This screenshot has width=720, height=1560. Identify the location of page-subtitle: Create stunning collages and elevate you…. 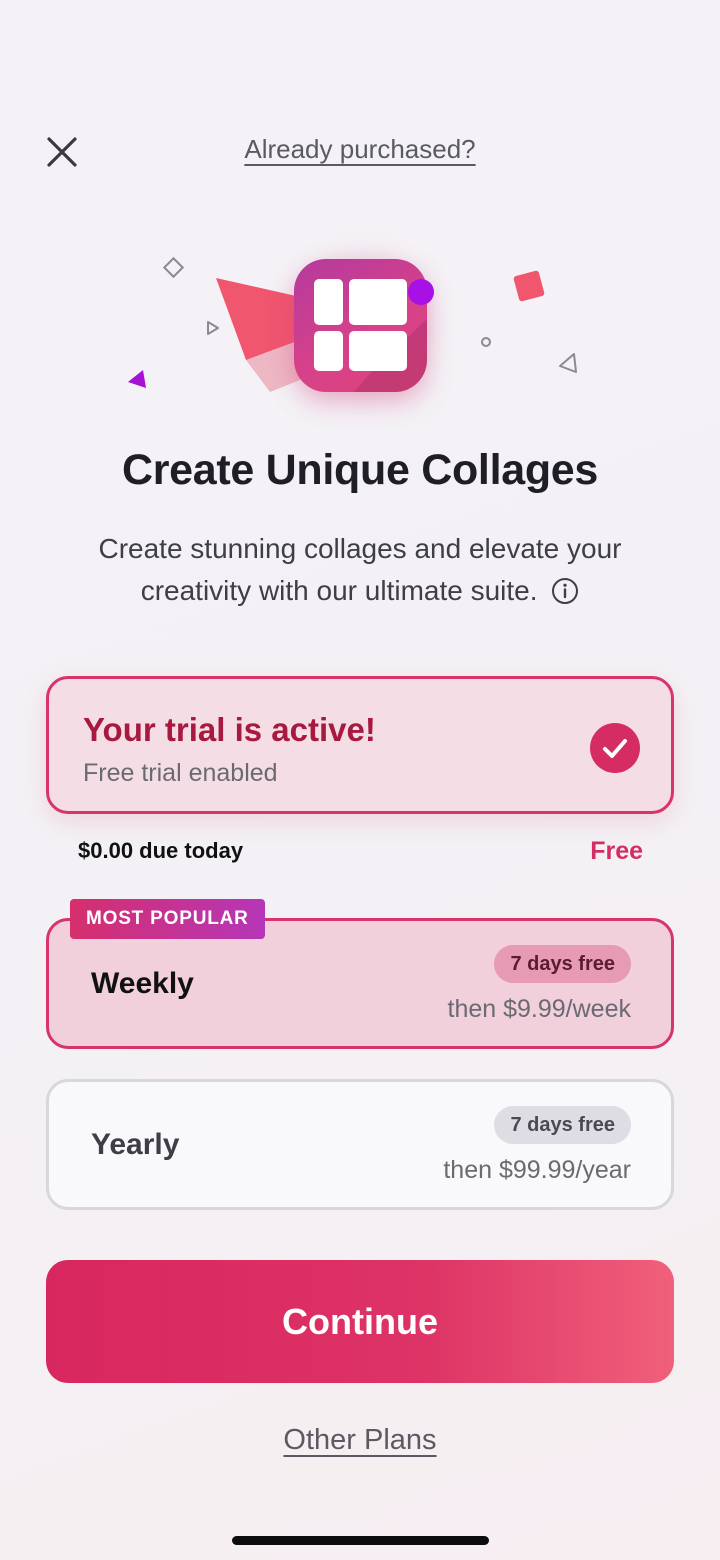
(360, 570).